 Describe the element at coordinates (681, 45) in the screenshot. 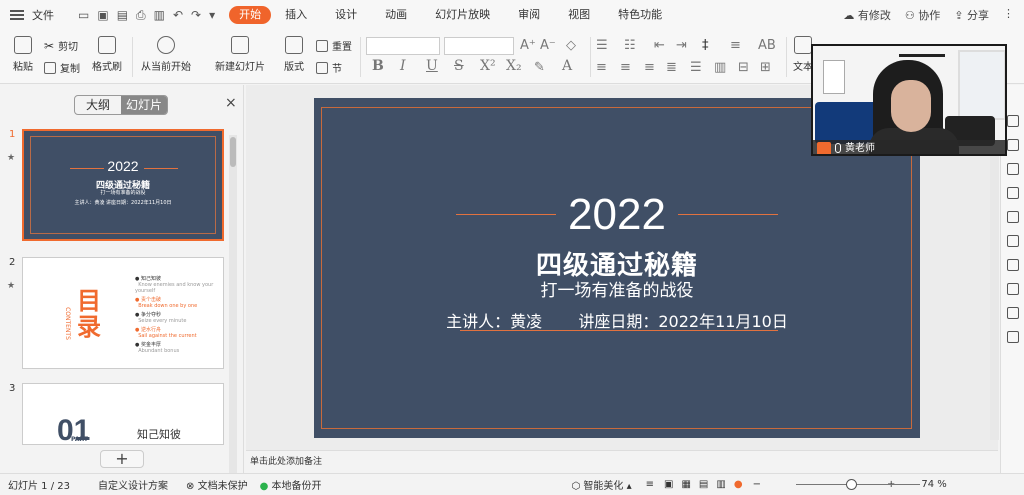

I see `increase-indent-icon: ⇥` at that location.